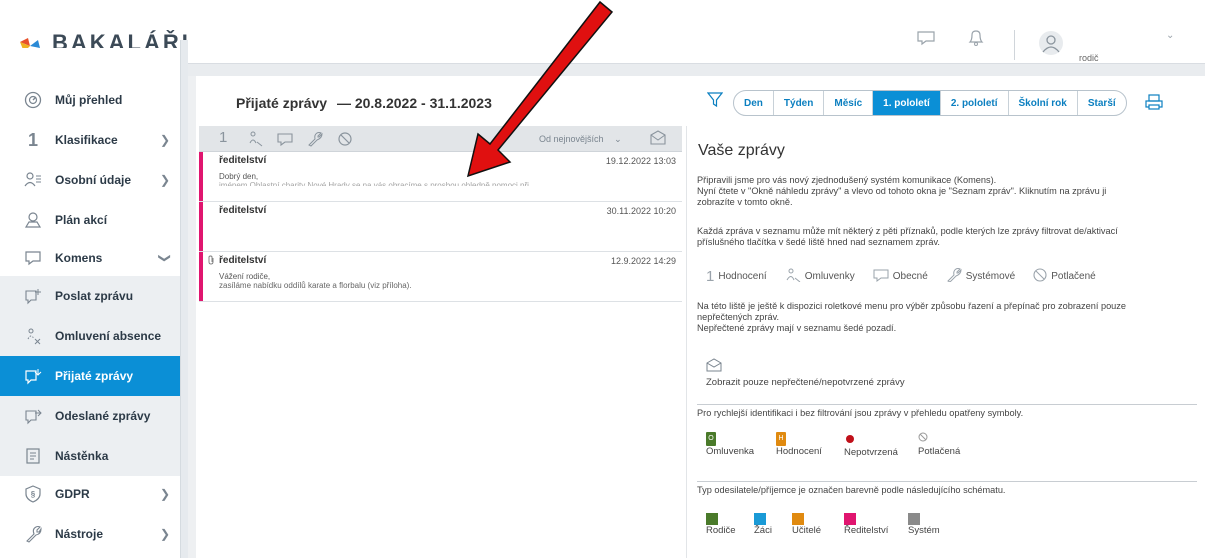 This screenshot has height=558, width=1205. What do you see at coordinates (345, 140) in the screenshot?
I see `filter-suppressed-icon` at bounding box center [345, 140].